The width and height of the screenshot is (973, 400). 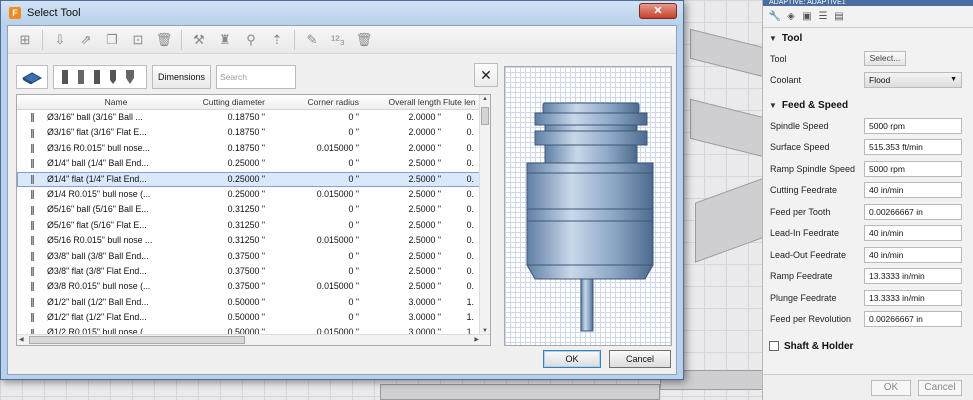 What do you see at coordinates (364, 40) in the screenshot?
I see `delete-tool-icon: 🗑` at bounding box center [364, 40].